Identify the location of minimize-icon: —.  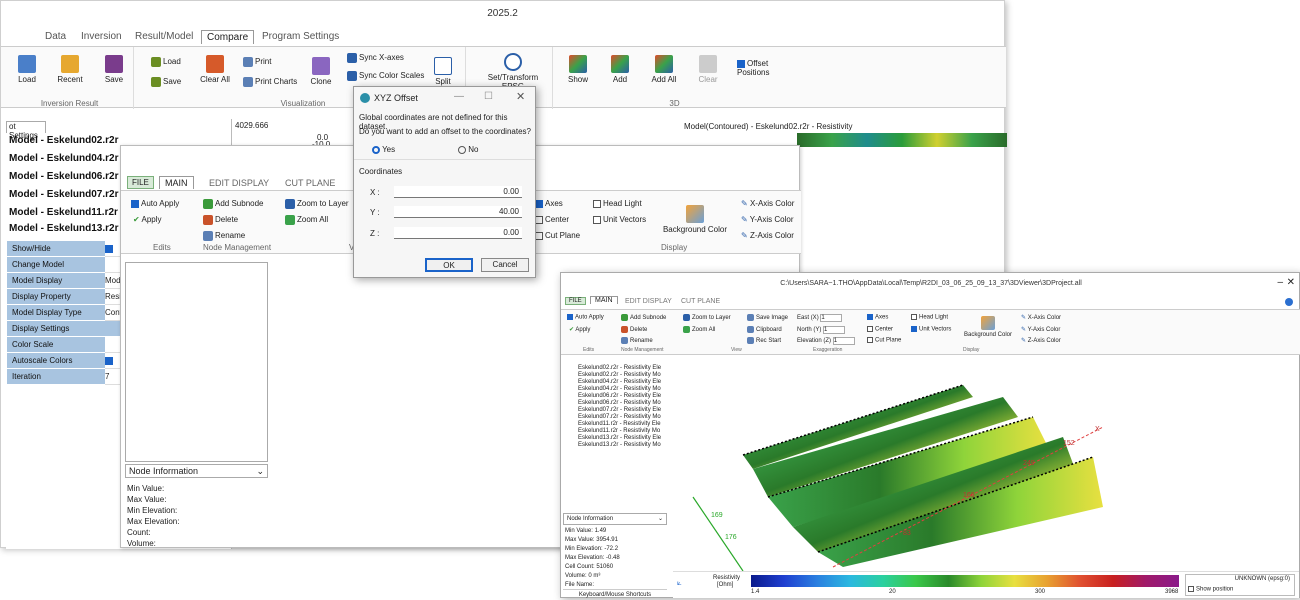
(459, 96).